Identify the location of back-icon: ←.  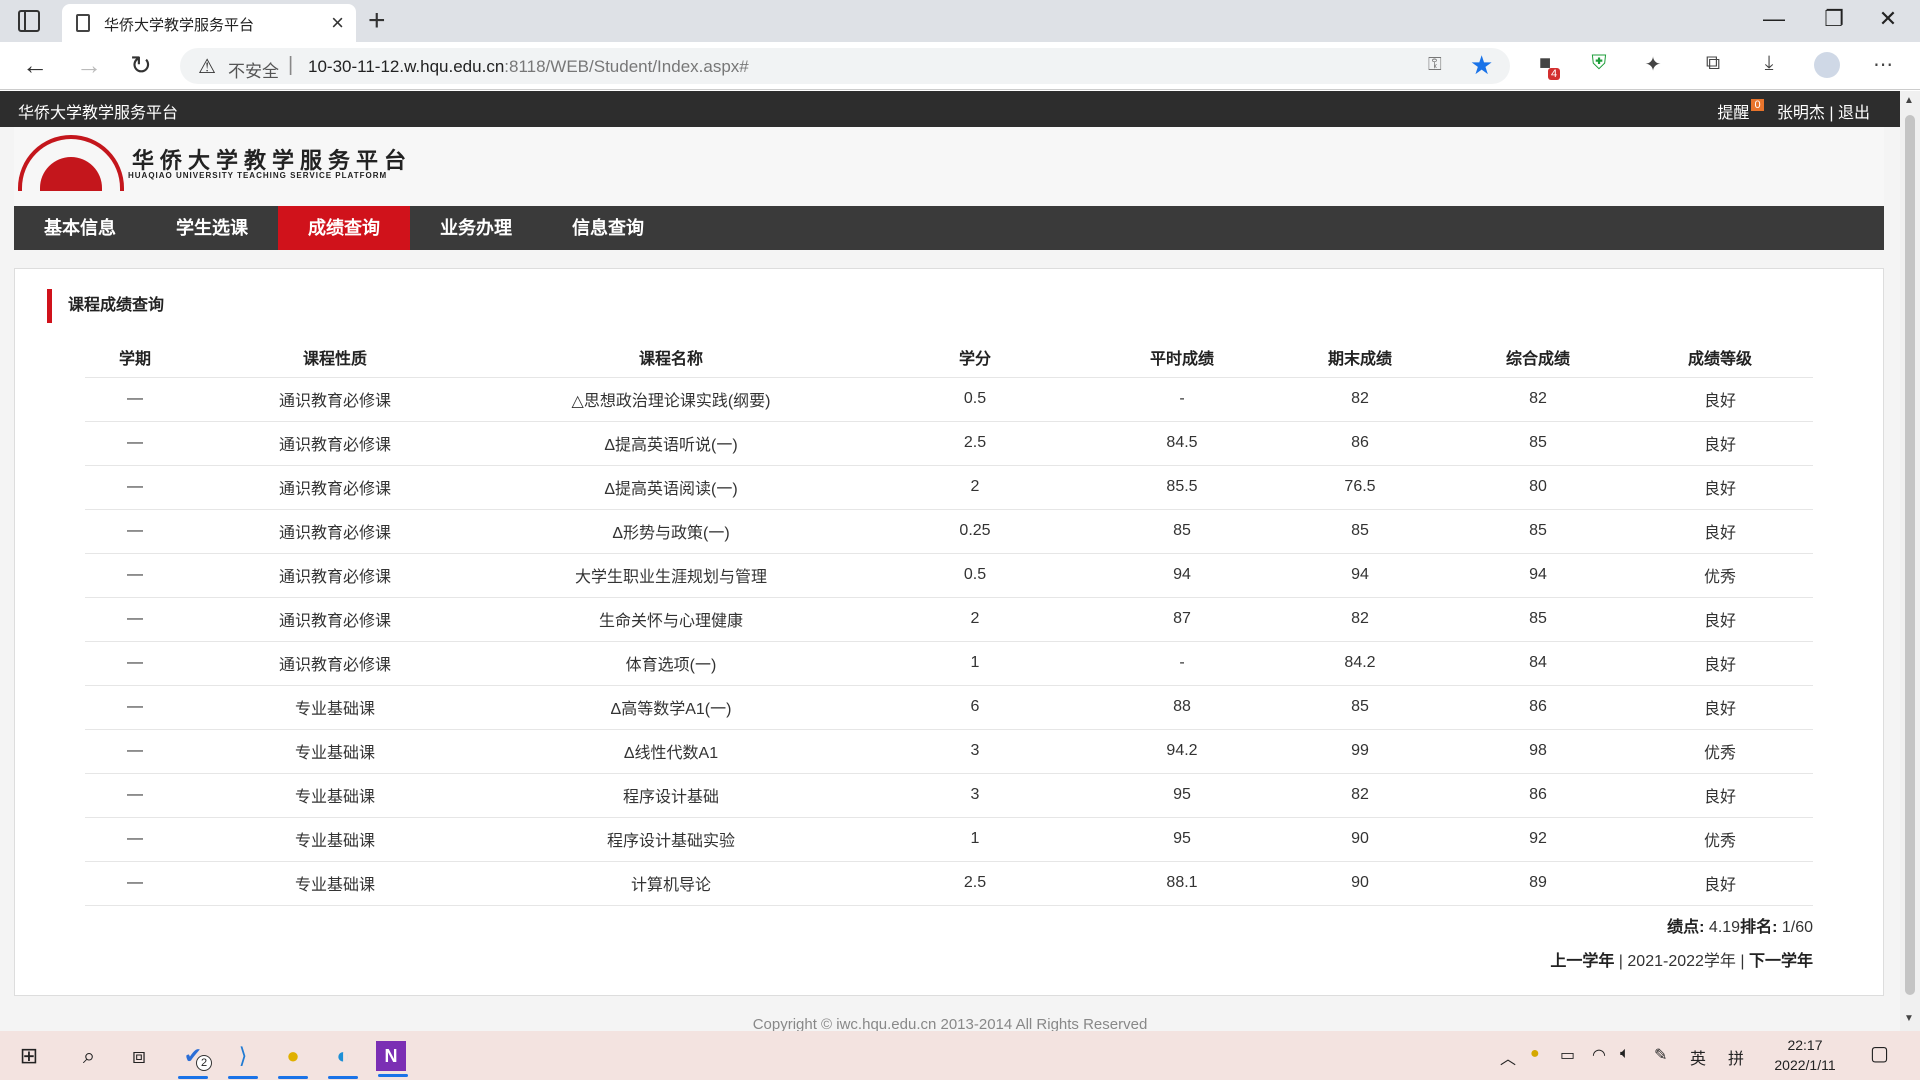
(35, 65).